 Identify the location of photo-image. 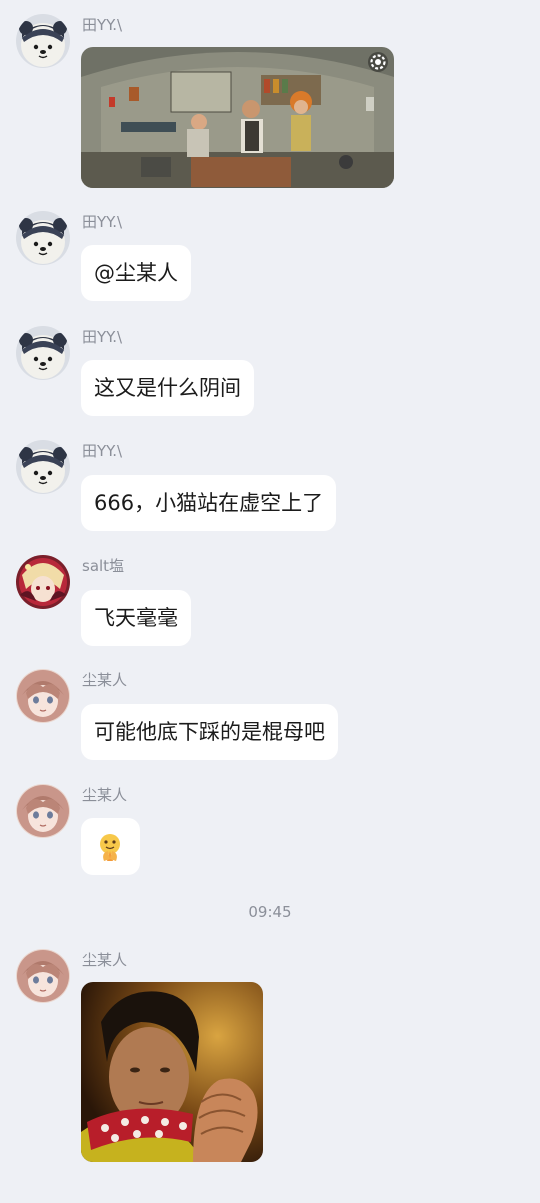
(172, 1072).